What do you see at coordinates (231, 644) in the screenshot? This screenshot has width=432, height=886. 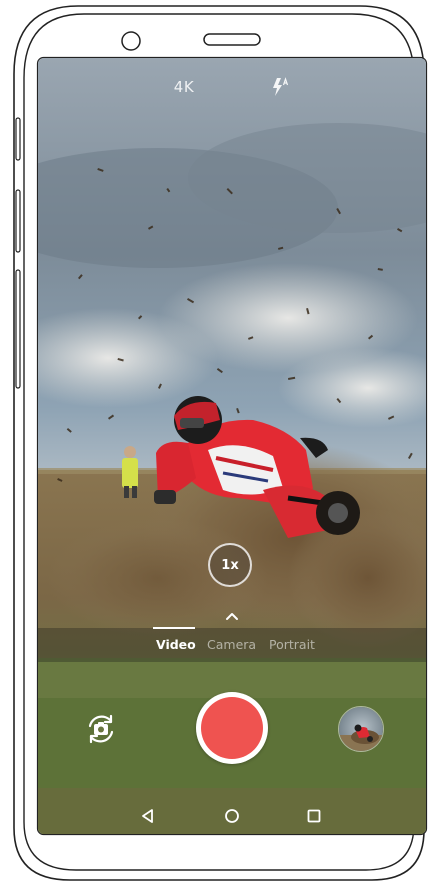 I see `mode-tab-camera: Camera` at bounding box center [231, 644].